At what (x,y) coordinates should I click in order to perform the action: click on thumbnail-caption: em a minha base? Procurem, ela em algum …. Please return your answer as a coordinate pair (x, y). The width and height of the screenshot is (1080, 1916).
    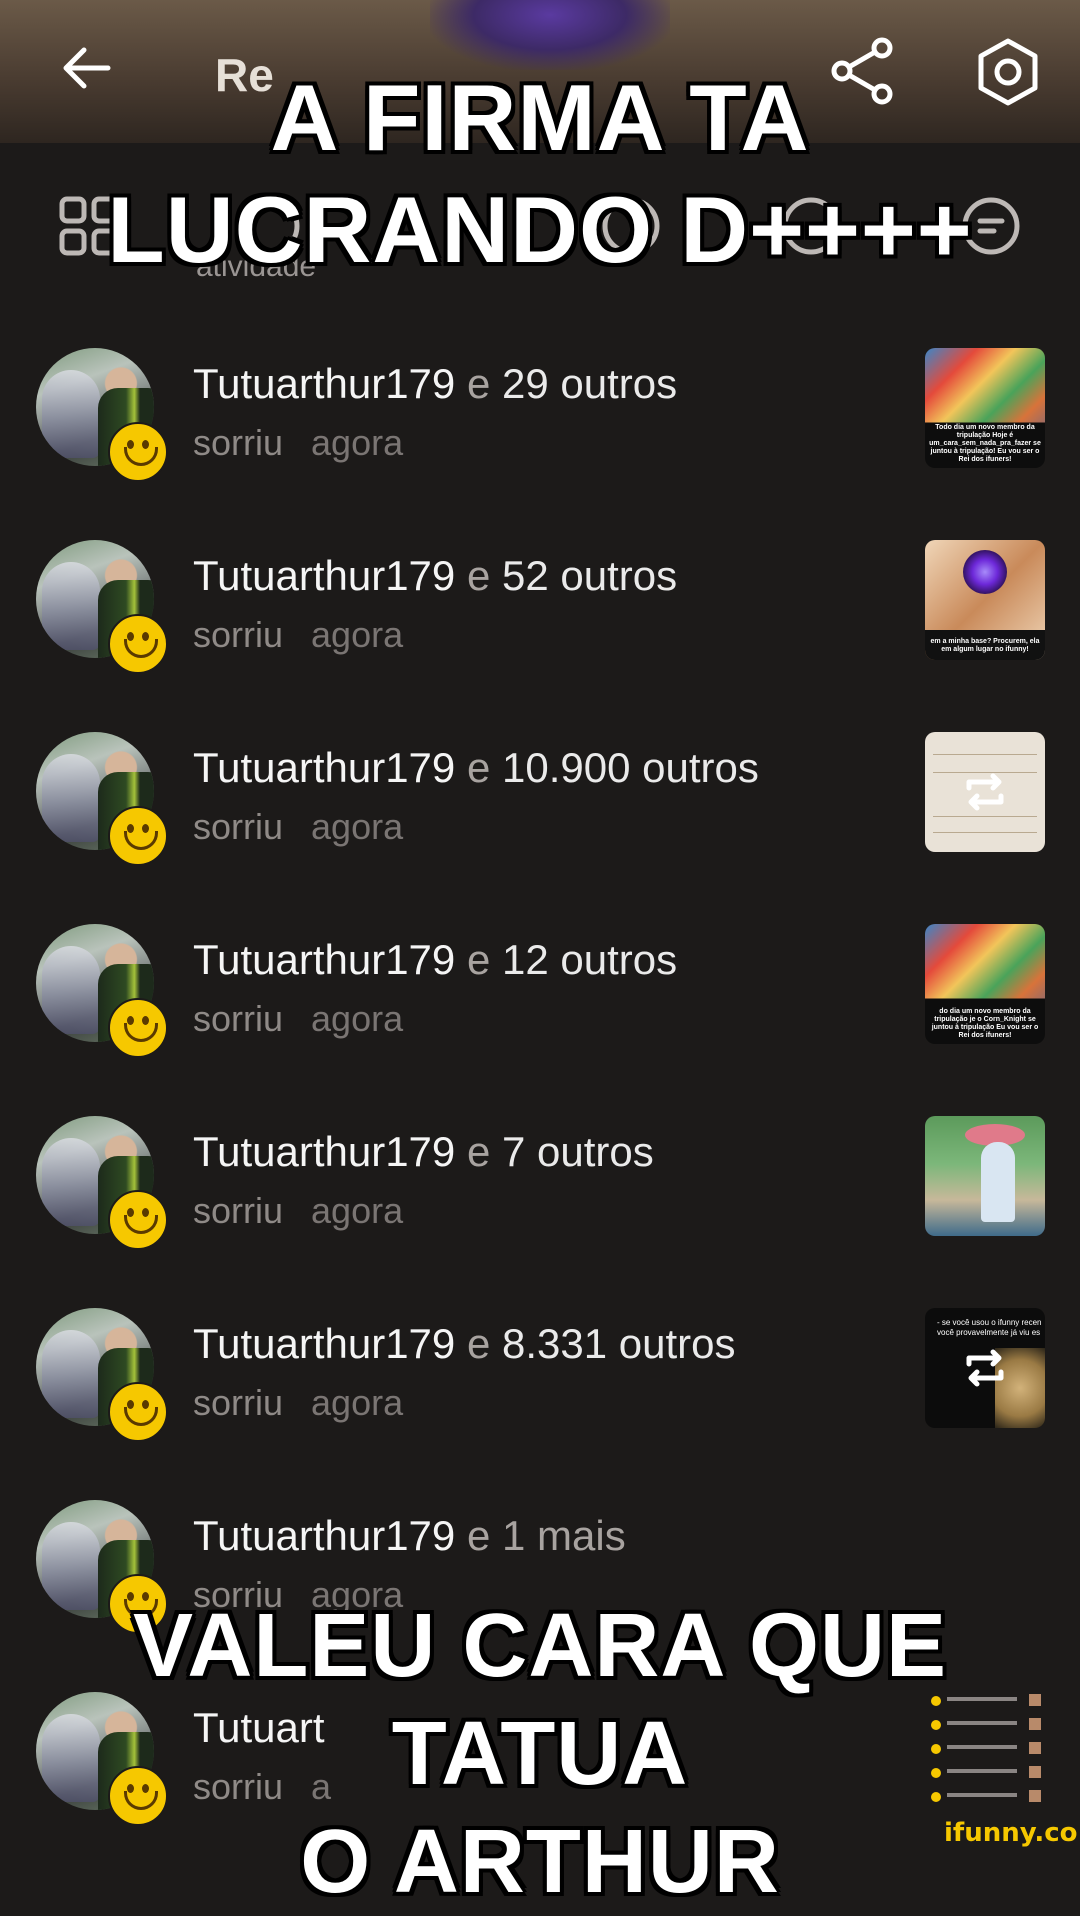
    Looking at the image, I should click on (985, 645).